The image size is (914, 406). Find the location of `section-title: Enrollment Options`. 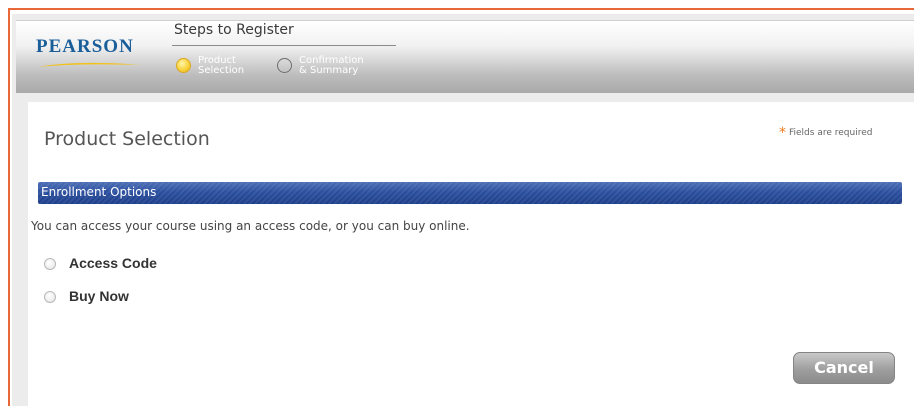

section-title: Enrollment Options is located at coordinates (99, 192).